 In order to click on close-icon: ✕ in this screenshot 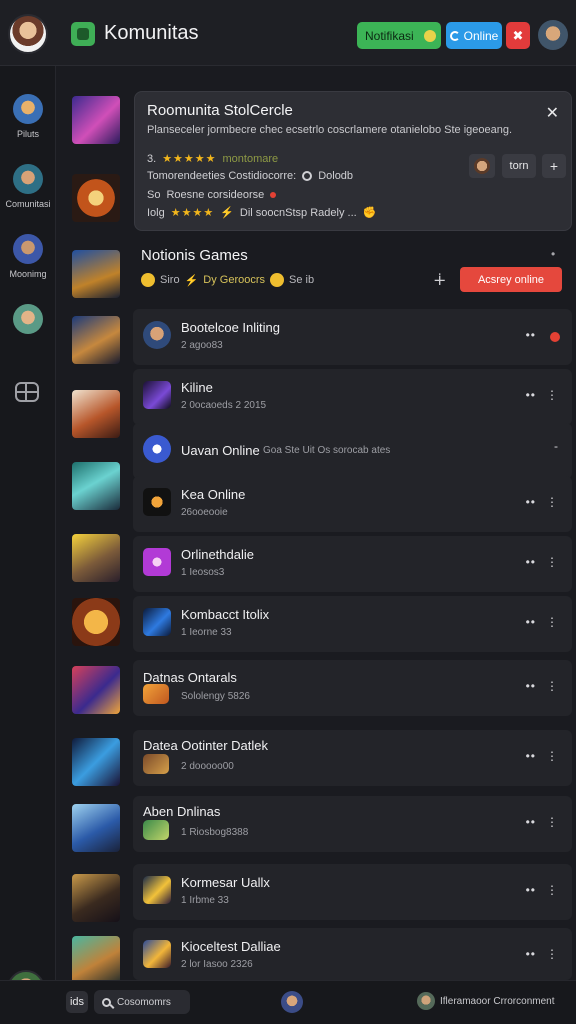, I will do `click(552, 113)`.